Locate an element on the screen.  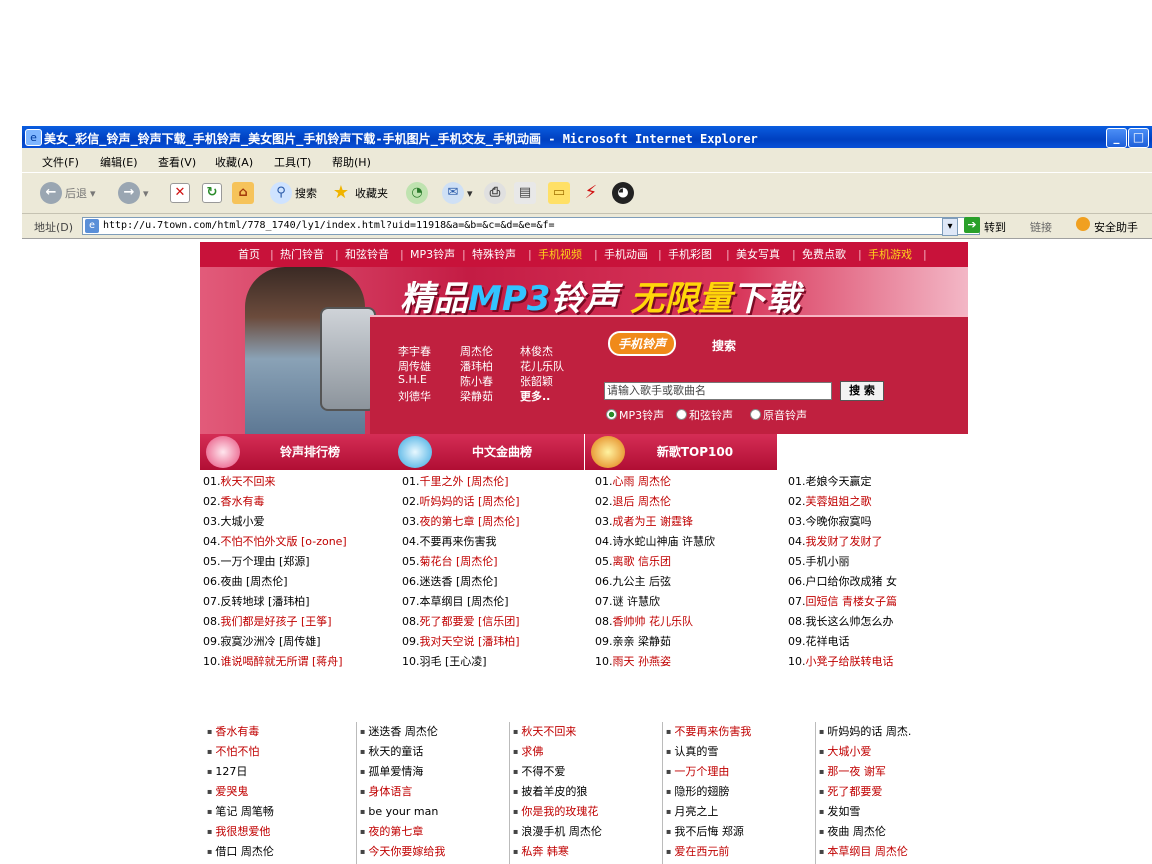
rank-item: 02.芙蓉姐姐之歌 is located at coordinates (842, 502).